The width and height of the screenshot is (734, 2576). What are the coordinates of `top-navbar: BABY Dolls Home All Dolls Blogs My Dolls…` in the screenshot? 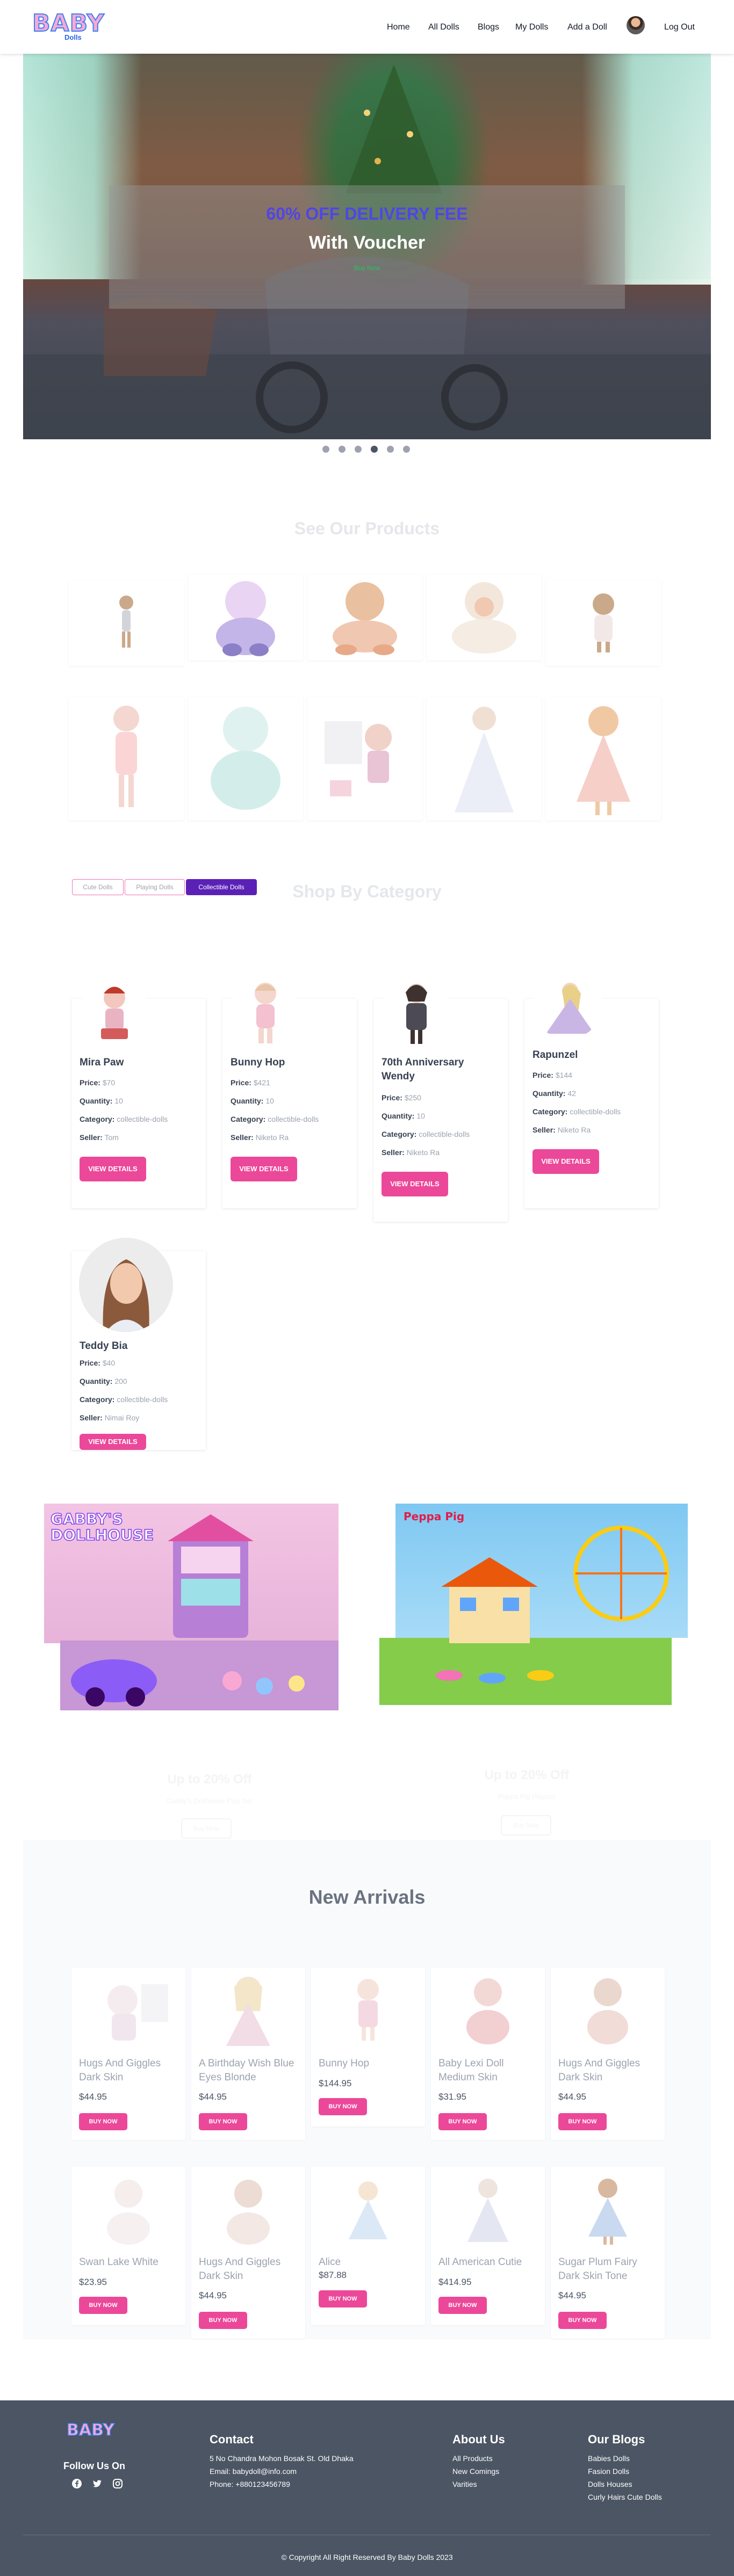 It's located at (367, 27).